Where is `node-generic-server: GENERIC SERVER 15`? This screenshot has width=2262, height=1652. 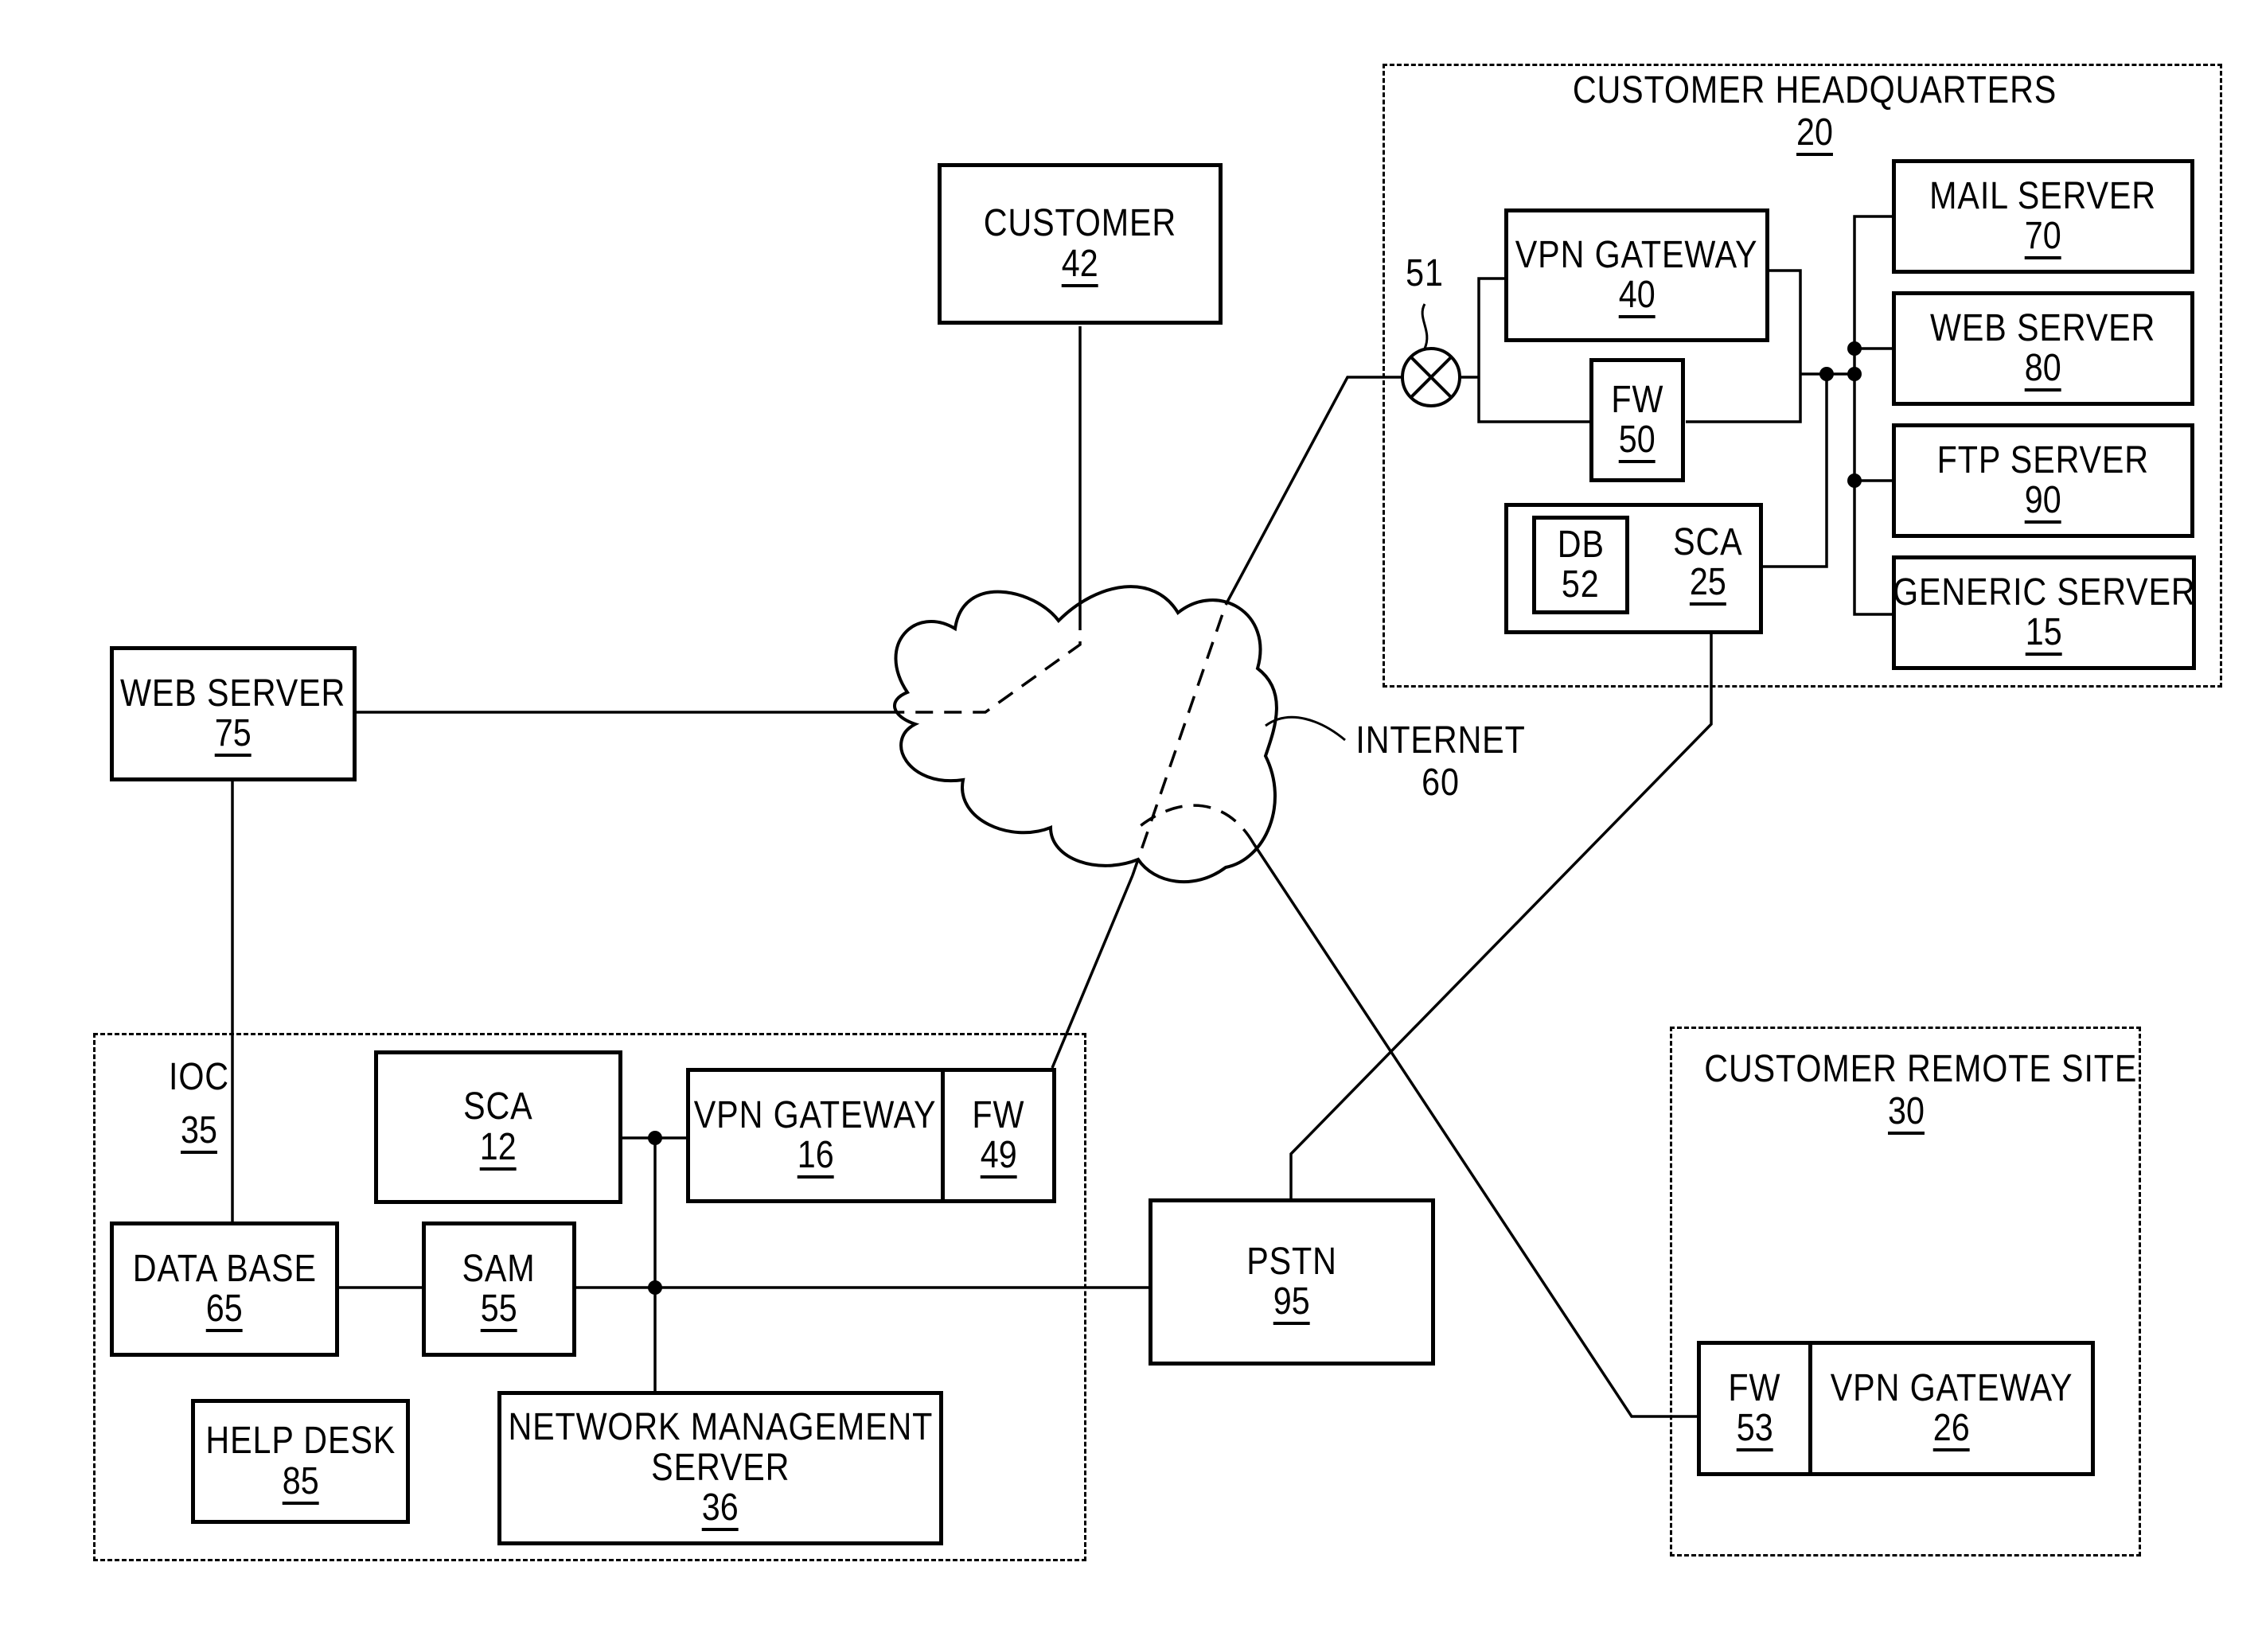
node-generic-server: GENERIC SERVER 15 is located at coordinates (2044, 612).